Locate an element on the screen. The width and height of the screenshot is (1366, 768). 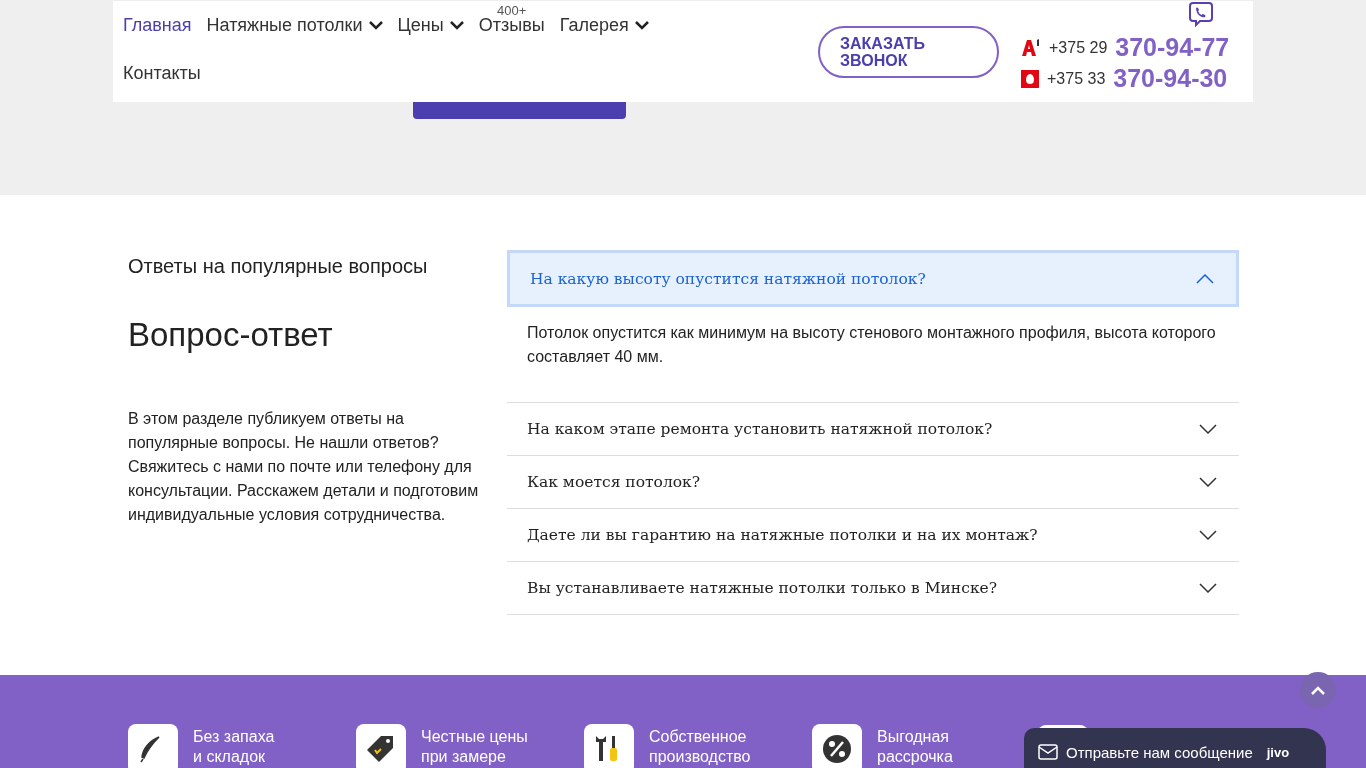
faq-question: Как моется потолок? is located at coordinates (873, 482).